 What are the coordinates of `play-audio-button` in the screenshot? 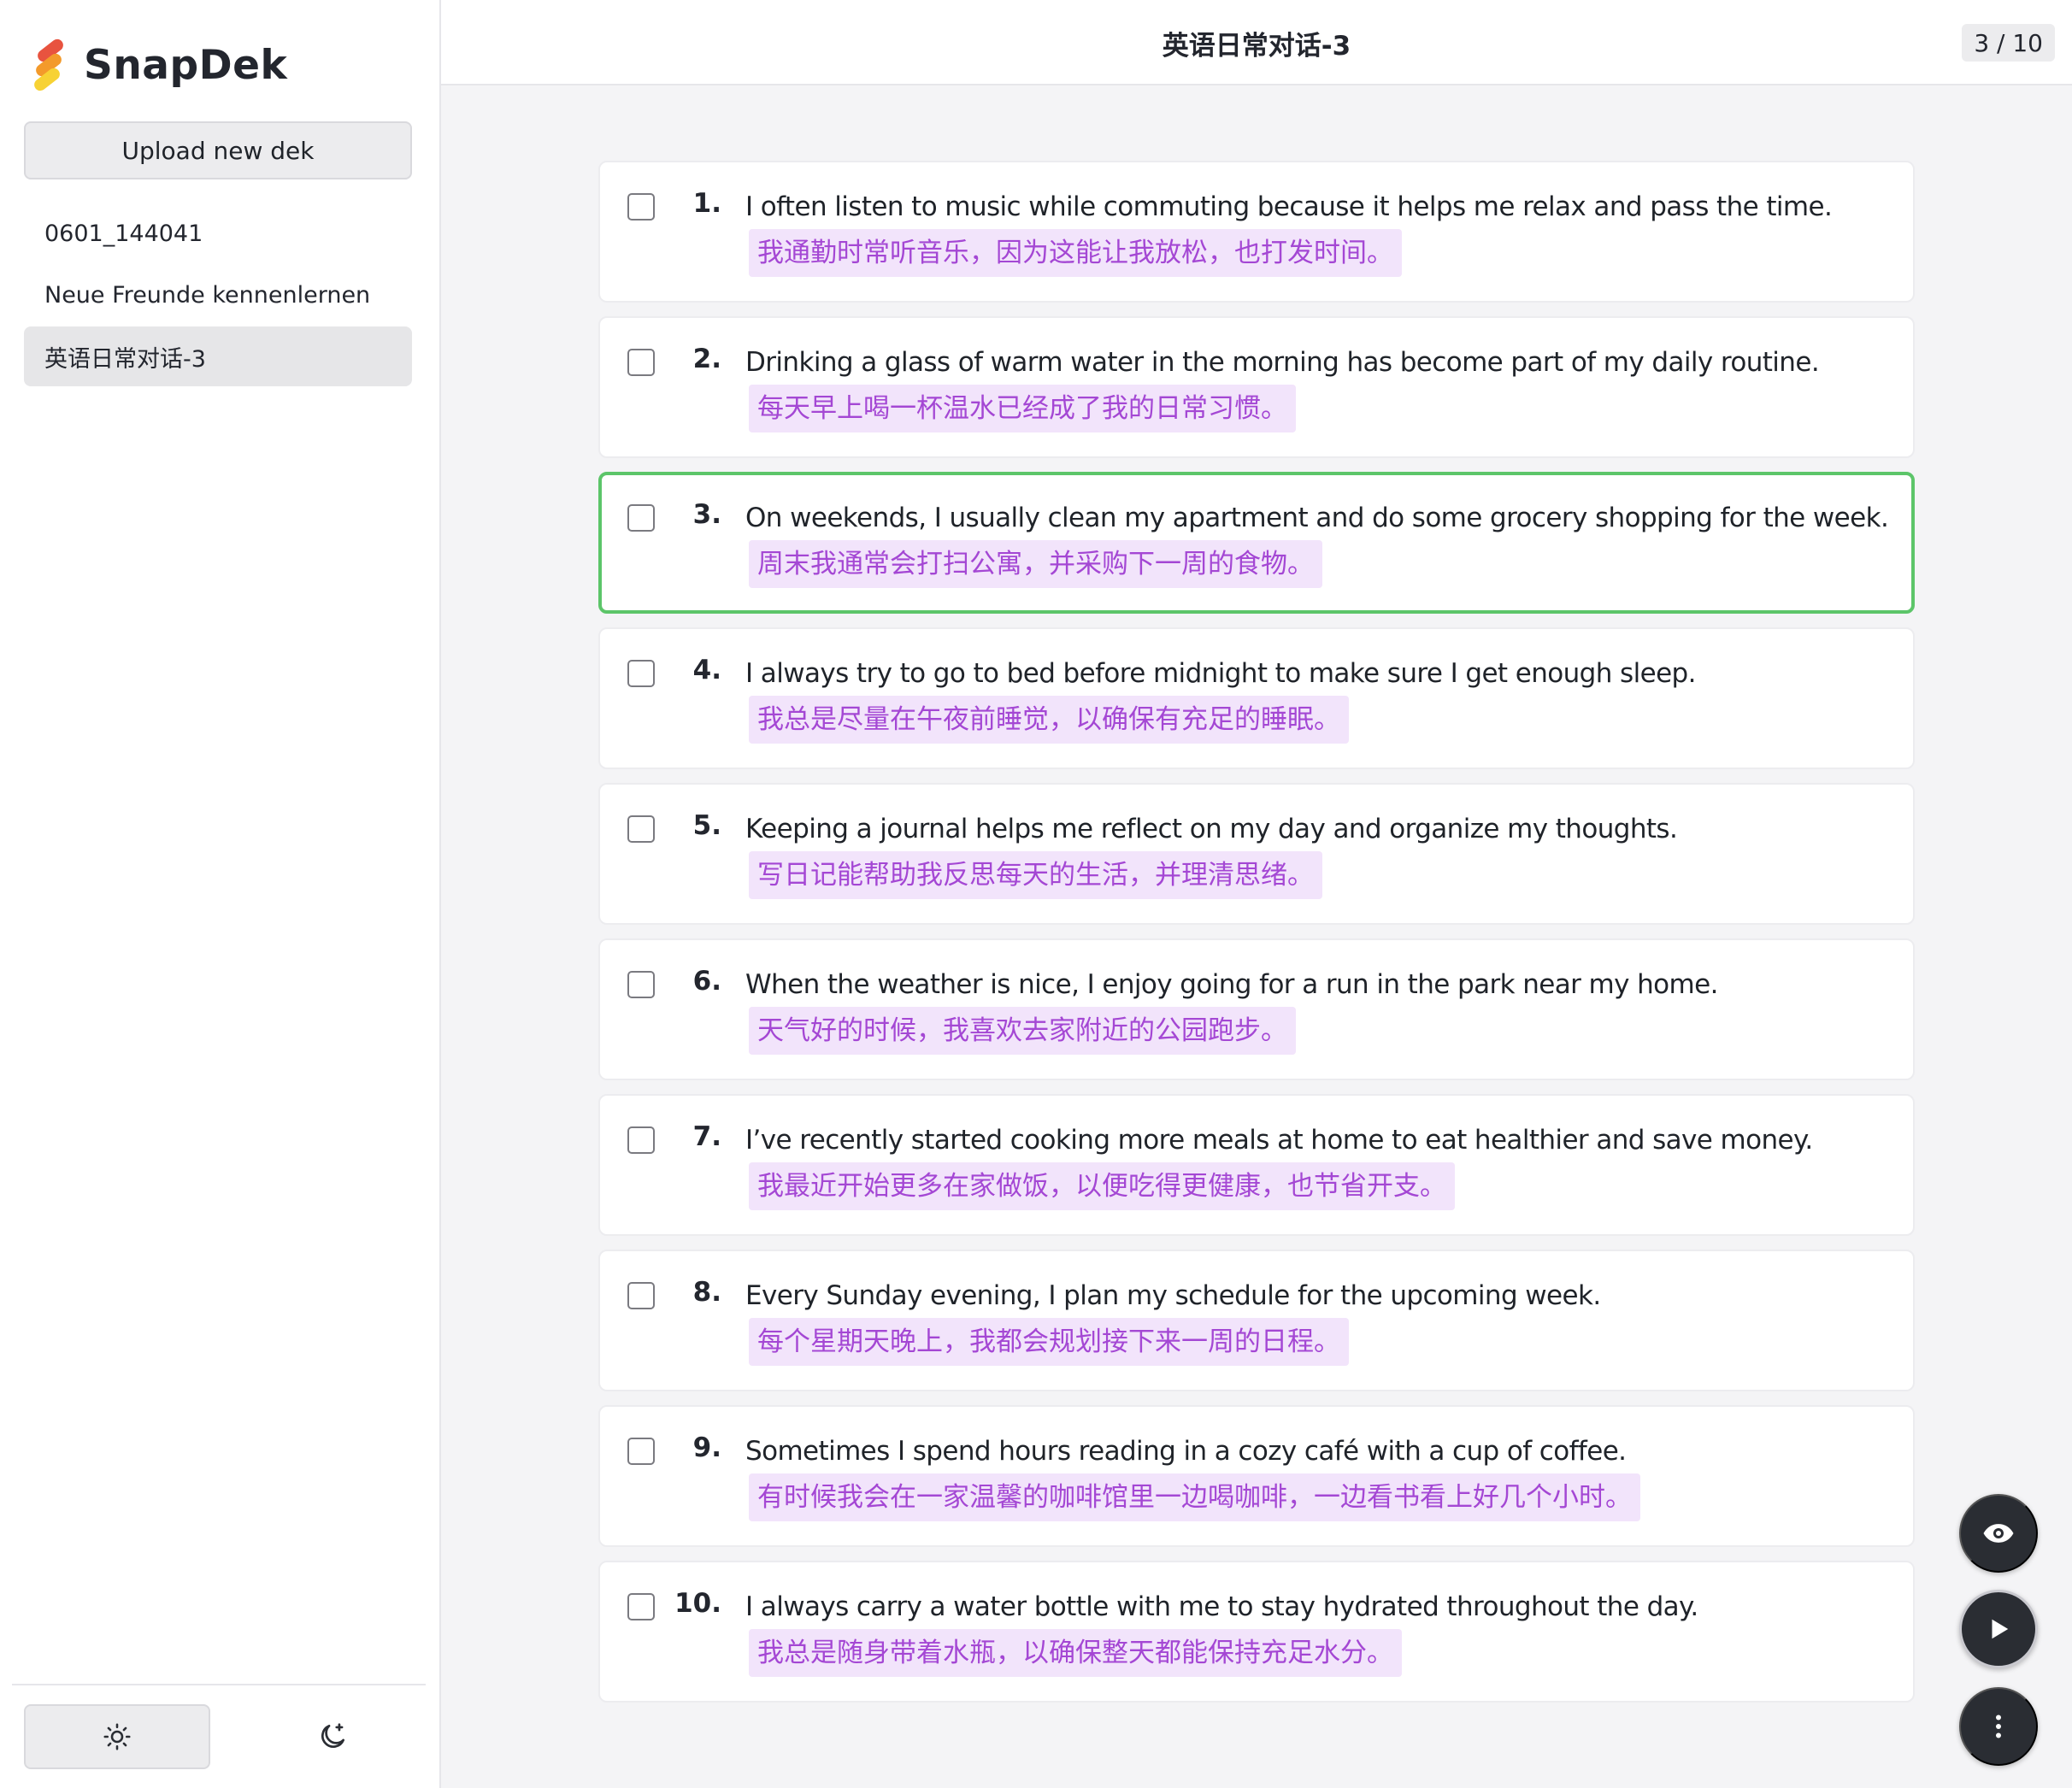 It's located at (1999, 1629).